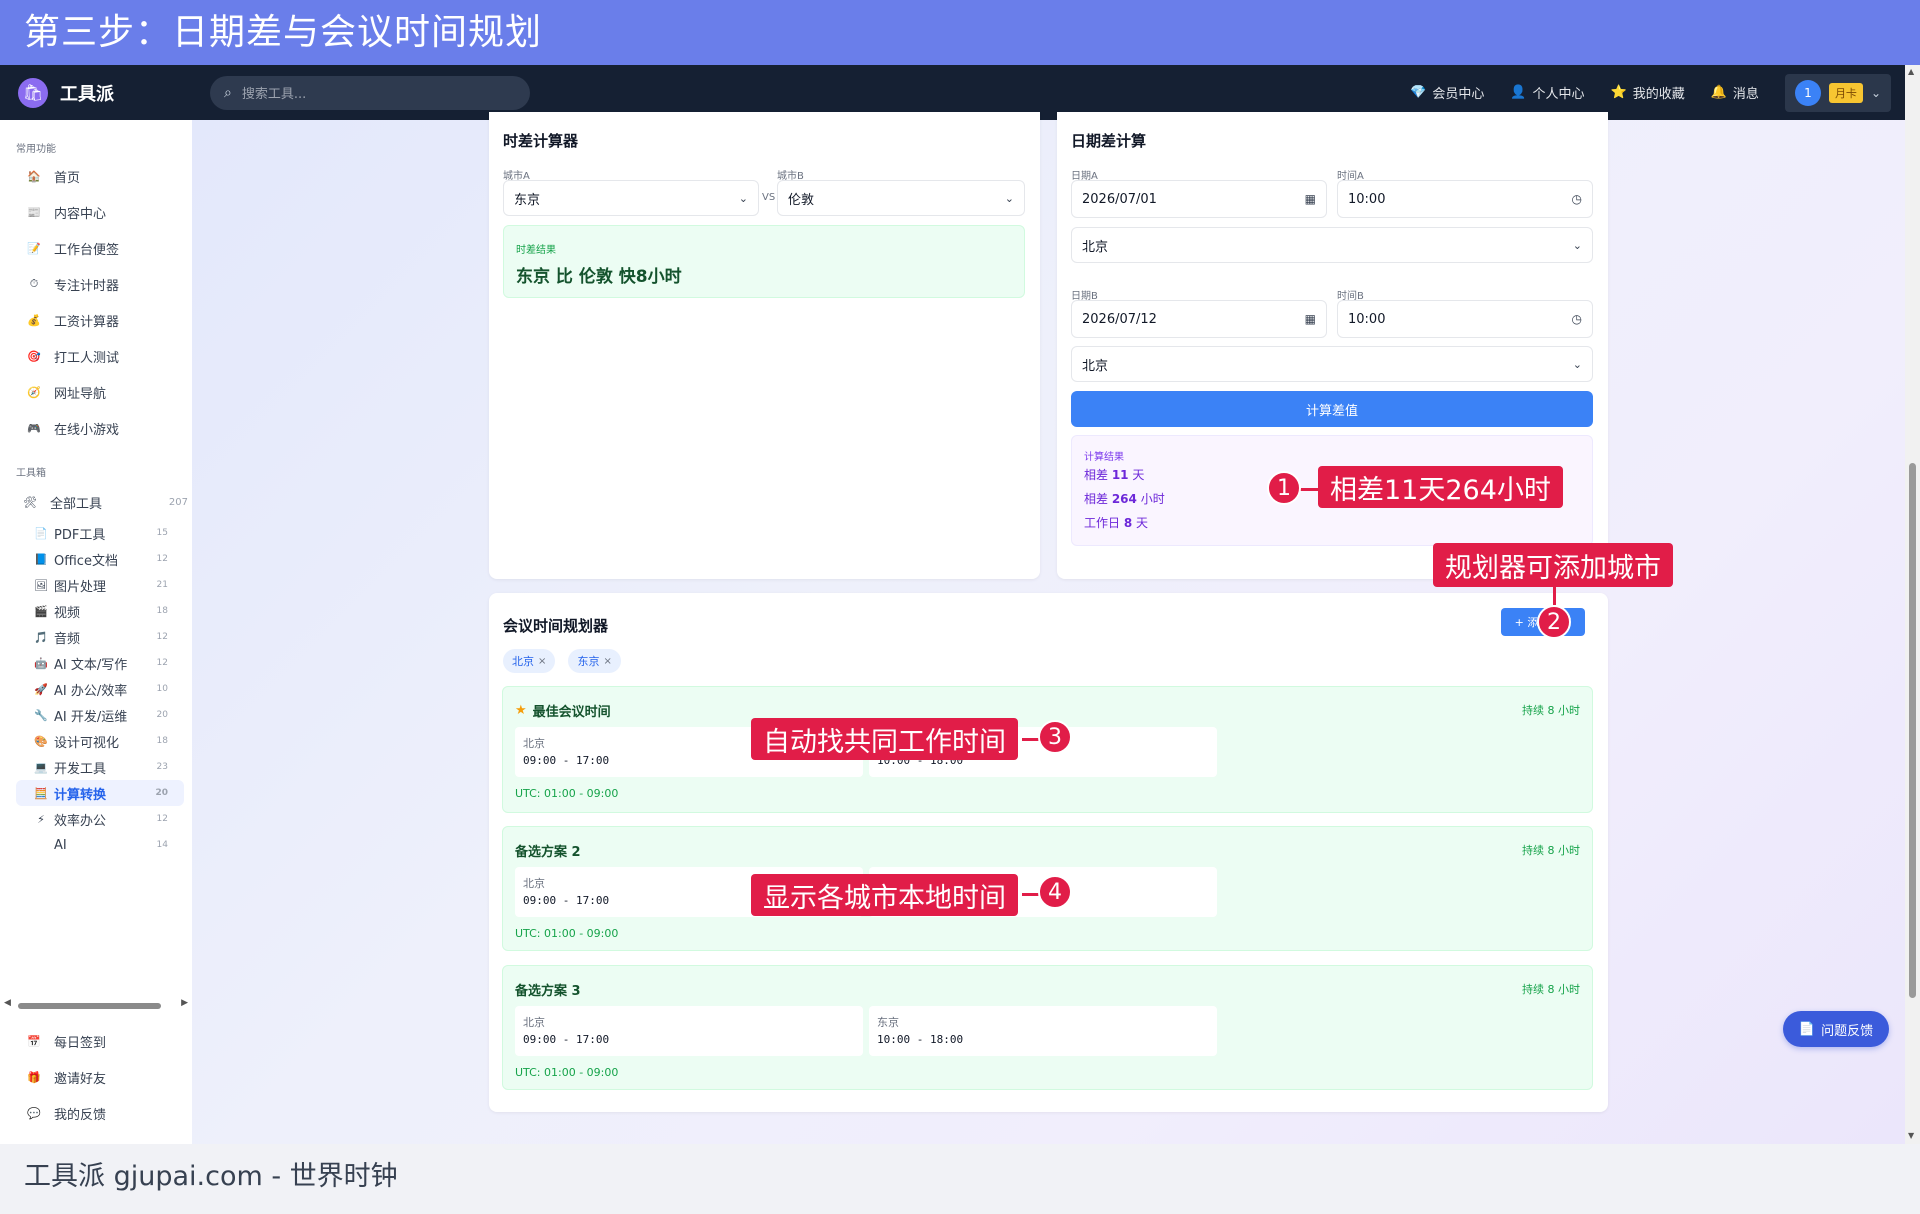  I want to click on nav-personal-center: 👤 个人中心, so click(1547, 92).